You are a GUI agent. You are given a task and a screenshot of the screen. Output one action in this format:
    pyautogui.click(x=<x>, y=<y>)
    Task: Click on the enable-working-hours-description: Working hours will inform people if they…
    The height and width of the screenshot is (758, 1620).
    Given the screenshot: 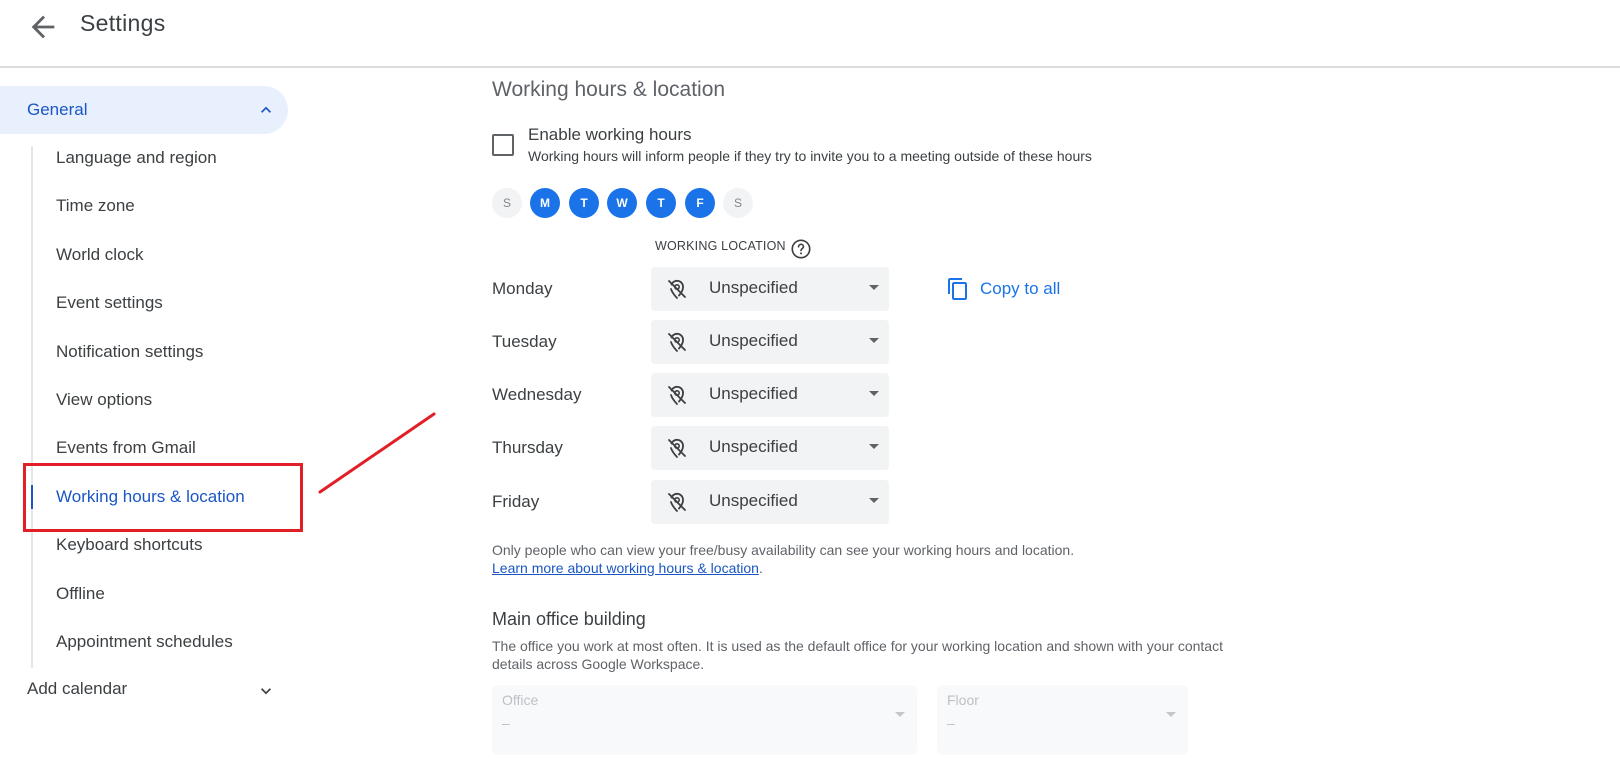 What is the action you would take?
    pyautogui.click(x=810, y=156)
    